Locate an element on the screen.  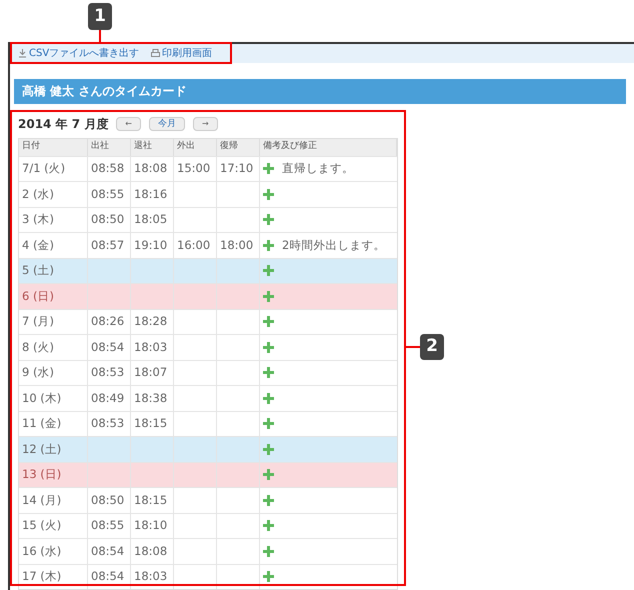
table-cell: 7 (月) is located at coordinates (38, 321).